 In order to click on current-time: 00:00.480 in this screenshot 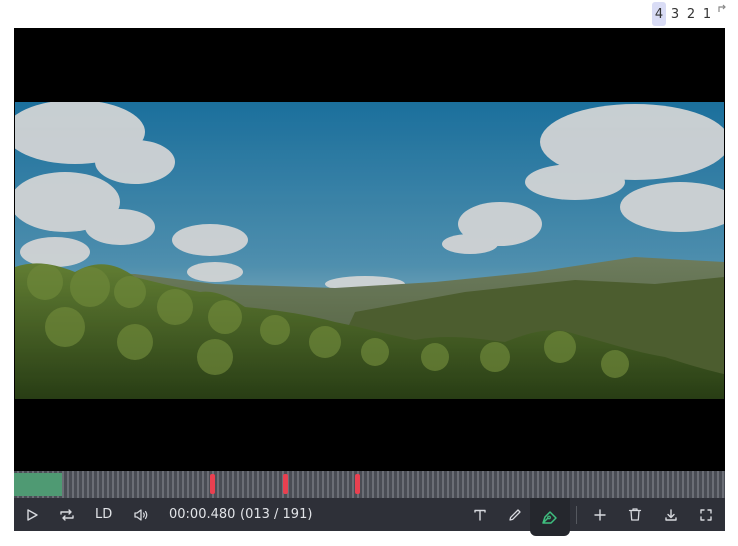, I will do `click(202, 514)`.